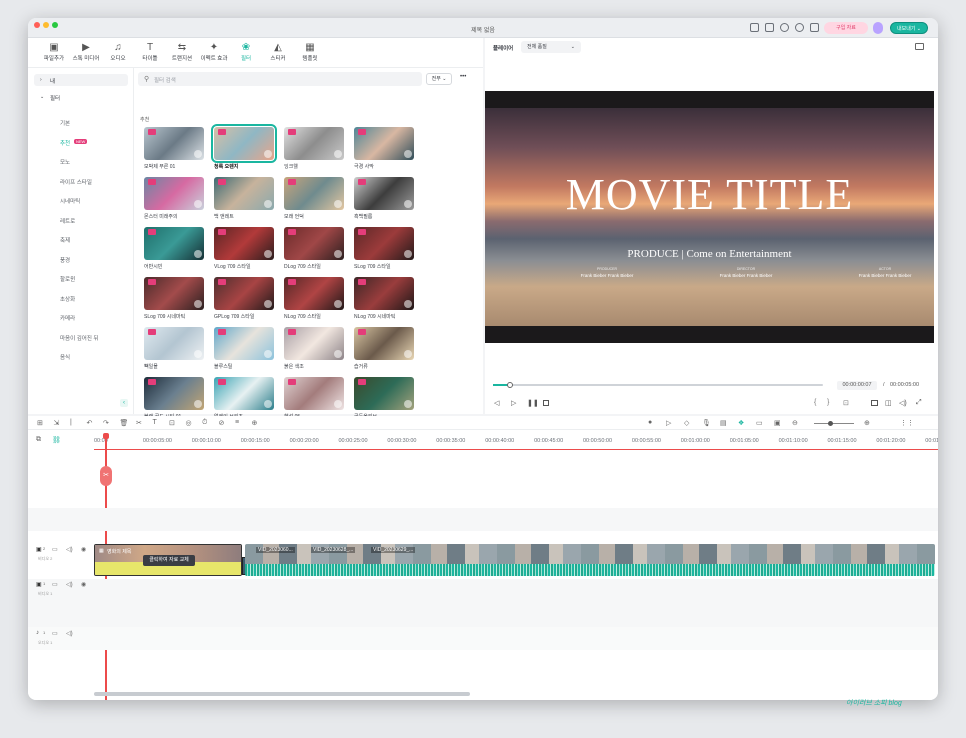  Describe the element at coordinates (81, 97) in the screenshot. I see `sidebar-item-filter: ⌄ 필터` at that location.